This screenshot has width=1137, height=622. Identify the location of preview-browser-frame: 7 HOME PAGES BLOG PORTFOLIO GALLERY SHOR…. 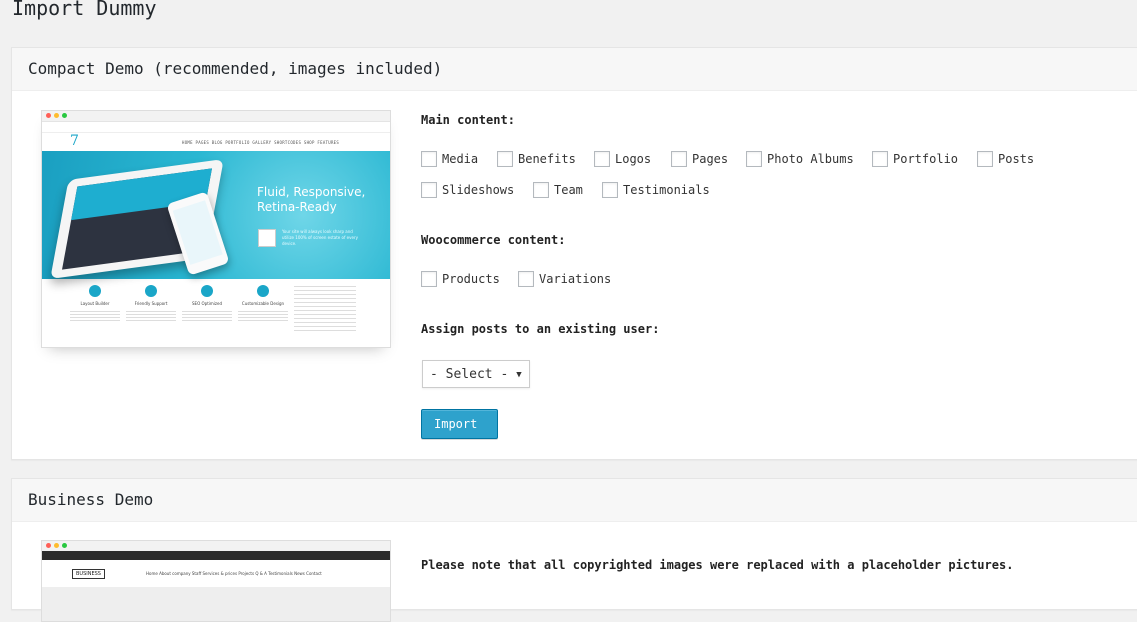
(216, 229).